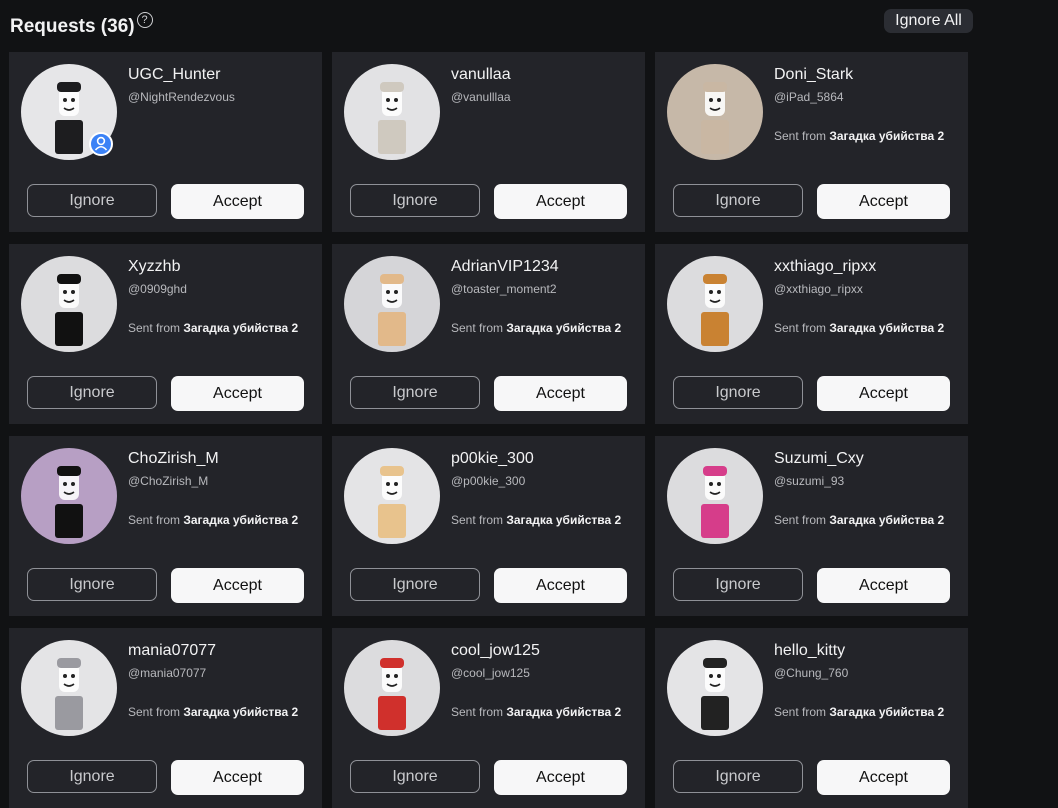 This screenshot has width=1058, height=808. I want to click on page-header: Requests (36) ?, so click(81, 27).